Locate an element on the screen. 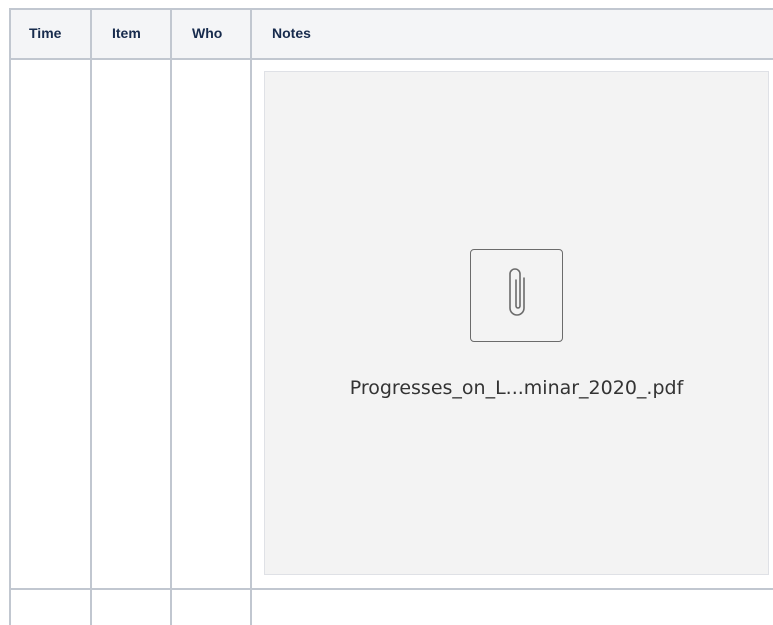 The height and width of the screenshot is (625, 773). column-divider-time is located at coordinates (91, 316).